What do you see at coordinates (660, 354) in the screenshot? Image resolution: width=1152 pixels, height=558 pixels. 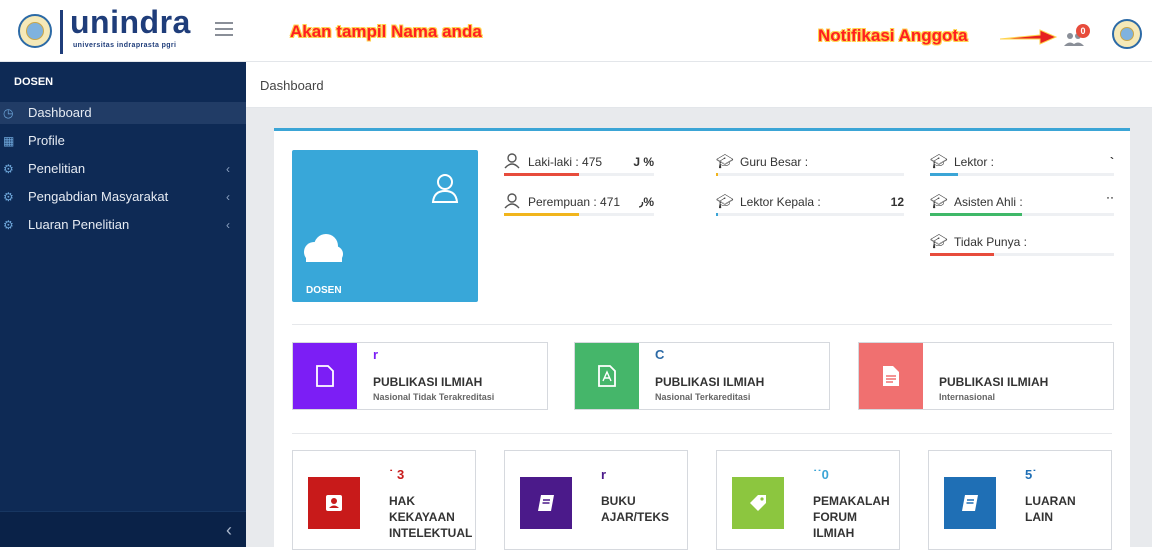 I see `publication-count: C` at bounding box center [660, 354].